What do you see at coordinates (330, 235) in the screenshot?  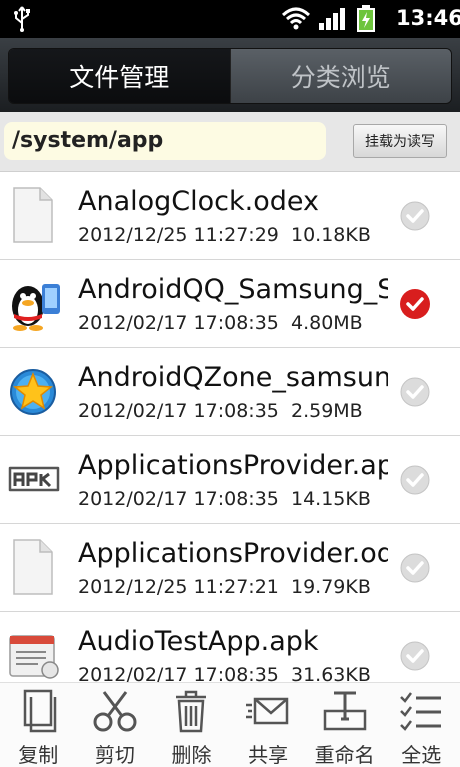 I see `file-size: 10.18KB` at bounding box center [330, 235].